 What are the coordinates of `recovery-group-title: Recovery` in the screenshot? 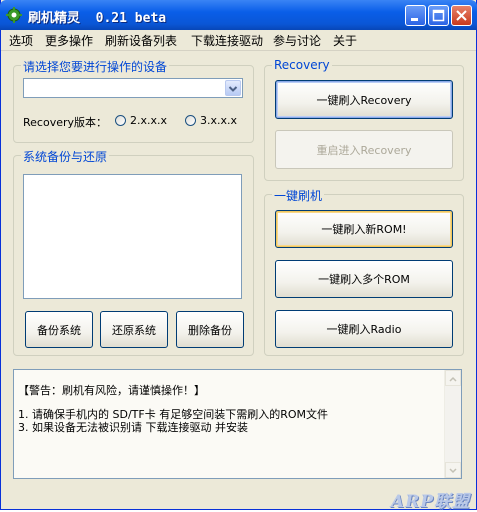 It's located at (302, 65).